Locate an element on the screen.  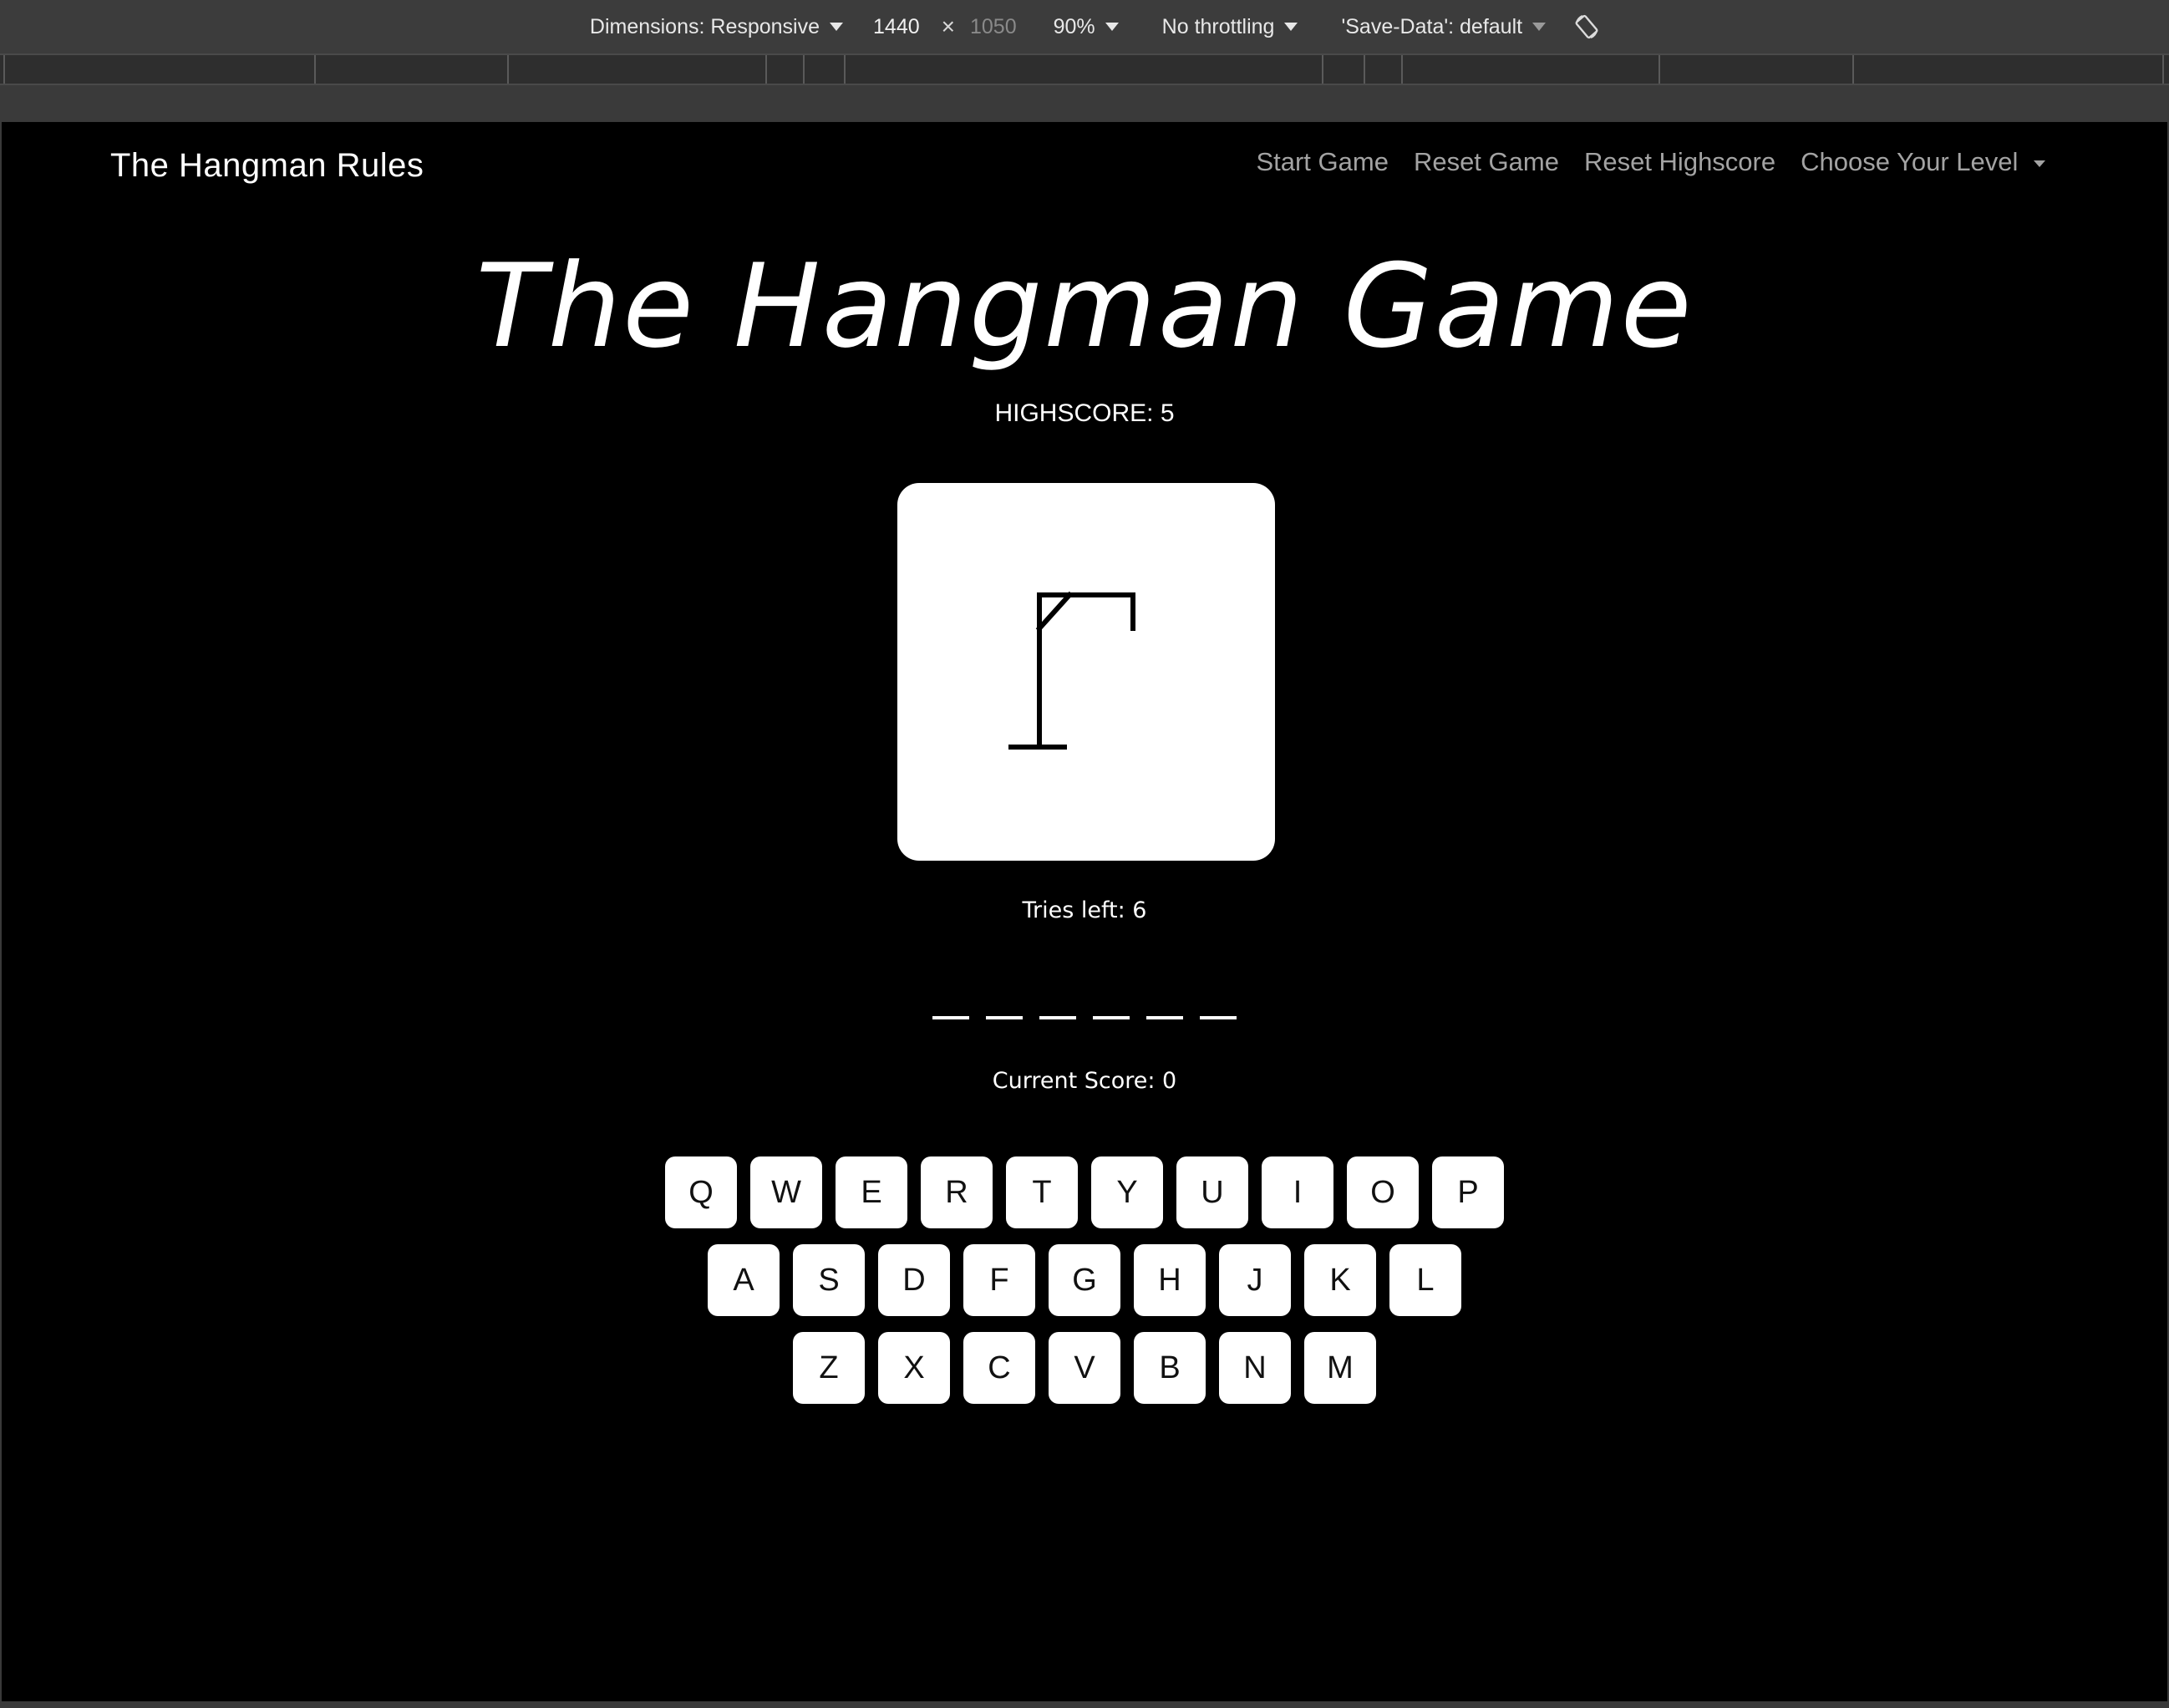
navbar-brand: The Hangman Rules is located at coordinates (267, 166).